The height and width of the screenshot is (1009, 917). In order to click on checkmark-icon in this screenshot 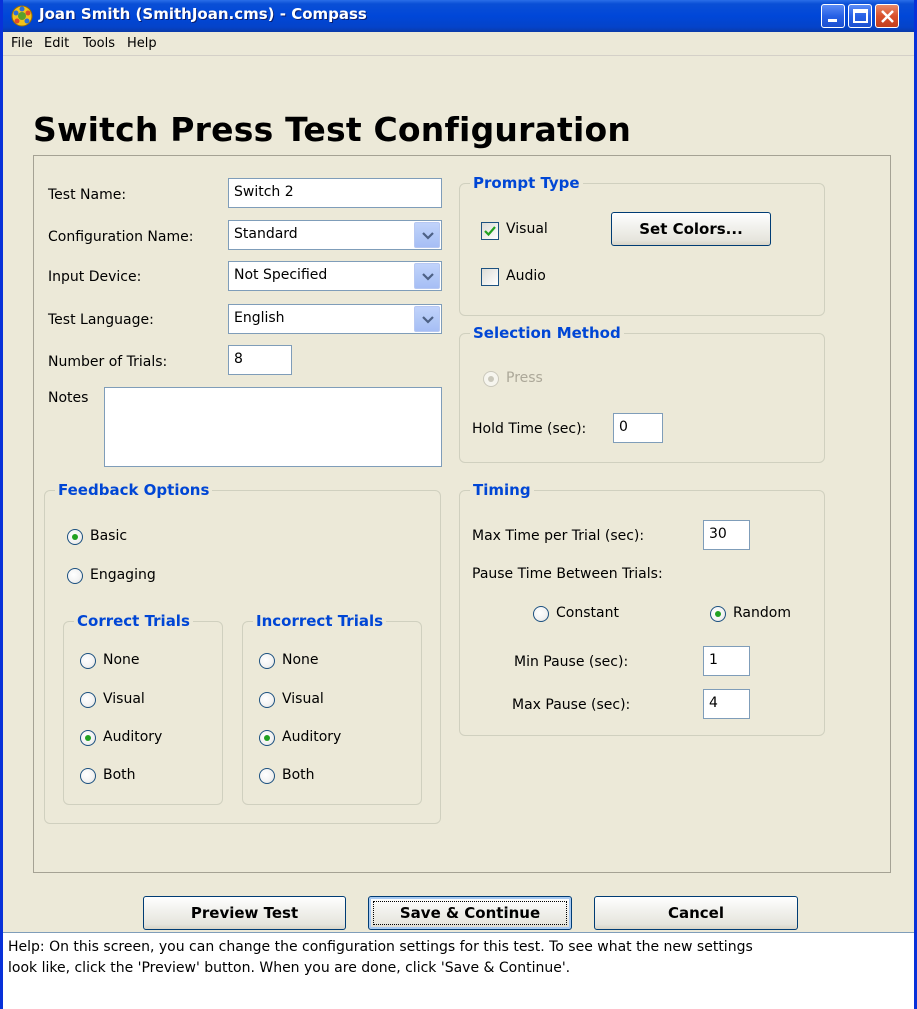, I will do `click(490, 231)`.